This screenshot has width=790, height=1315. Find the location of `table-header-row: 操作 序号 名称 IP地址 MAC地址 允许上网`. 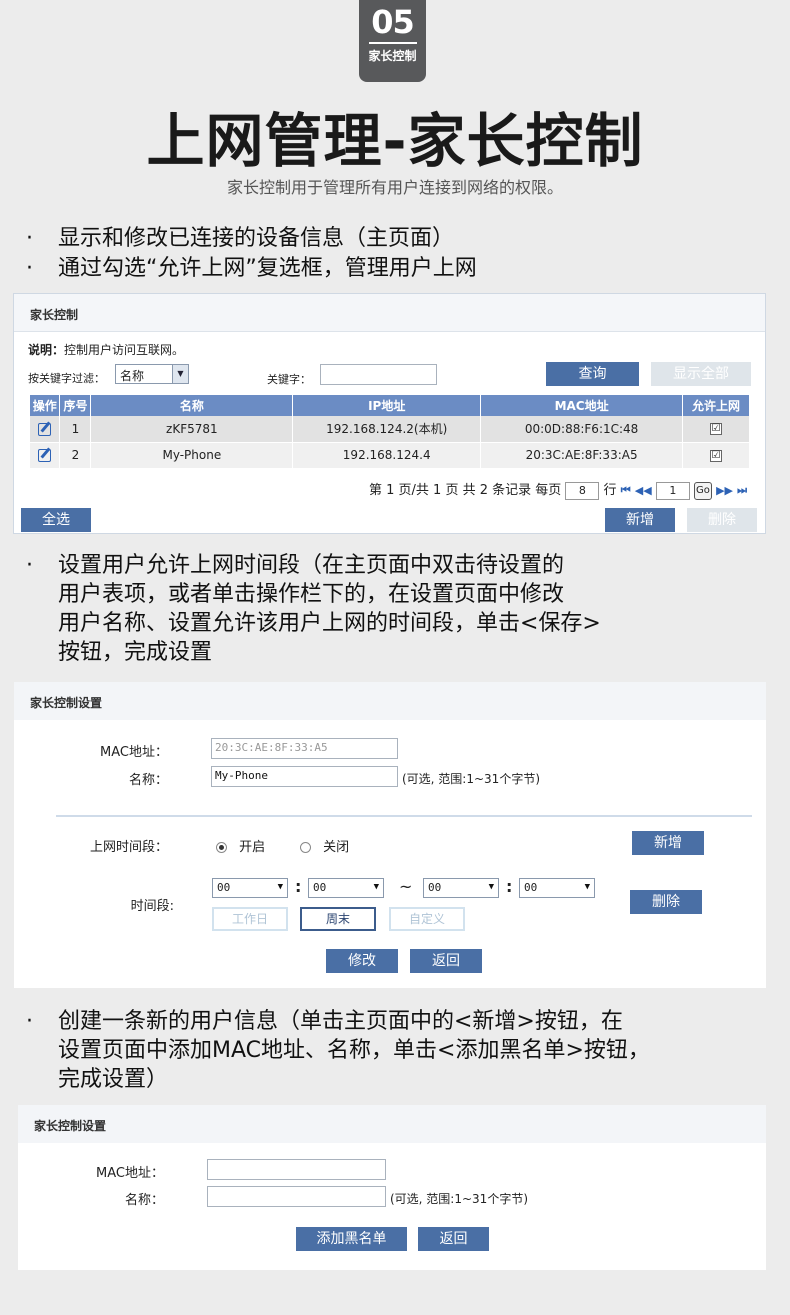

table-header-row: 操作 序号 名称 IP地址 MAC地址 允许上网 is located at coordinates (390, 405).